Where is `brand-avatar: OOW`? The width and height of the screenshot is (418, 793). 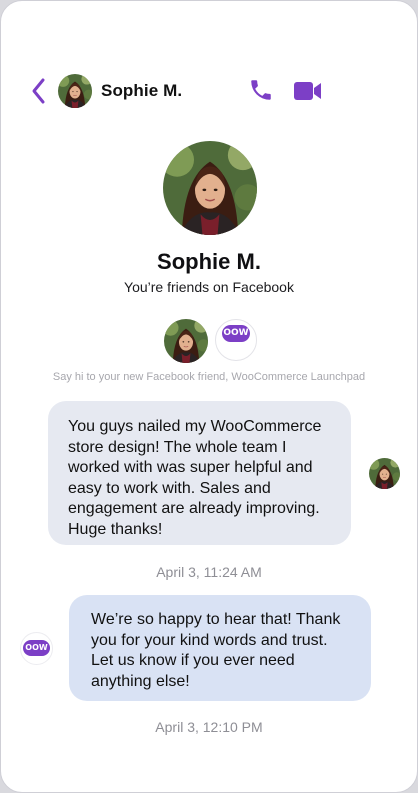
brand-avatar: OOW is located at coordinates (236, 340).